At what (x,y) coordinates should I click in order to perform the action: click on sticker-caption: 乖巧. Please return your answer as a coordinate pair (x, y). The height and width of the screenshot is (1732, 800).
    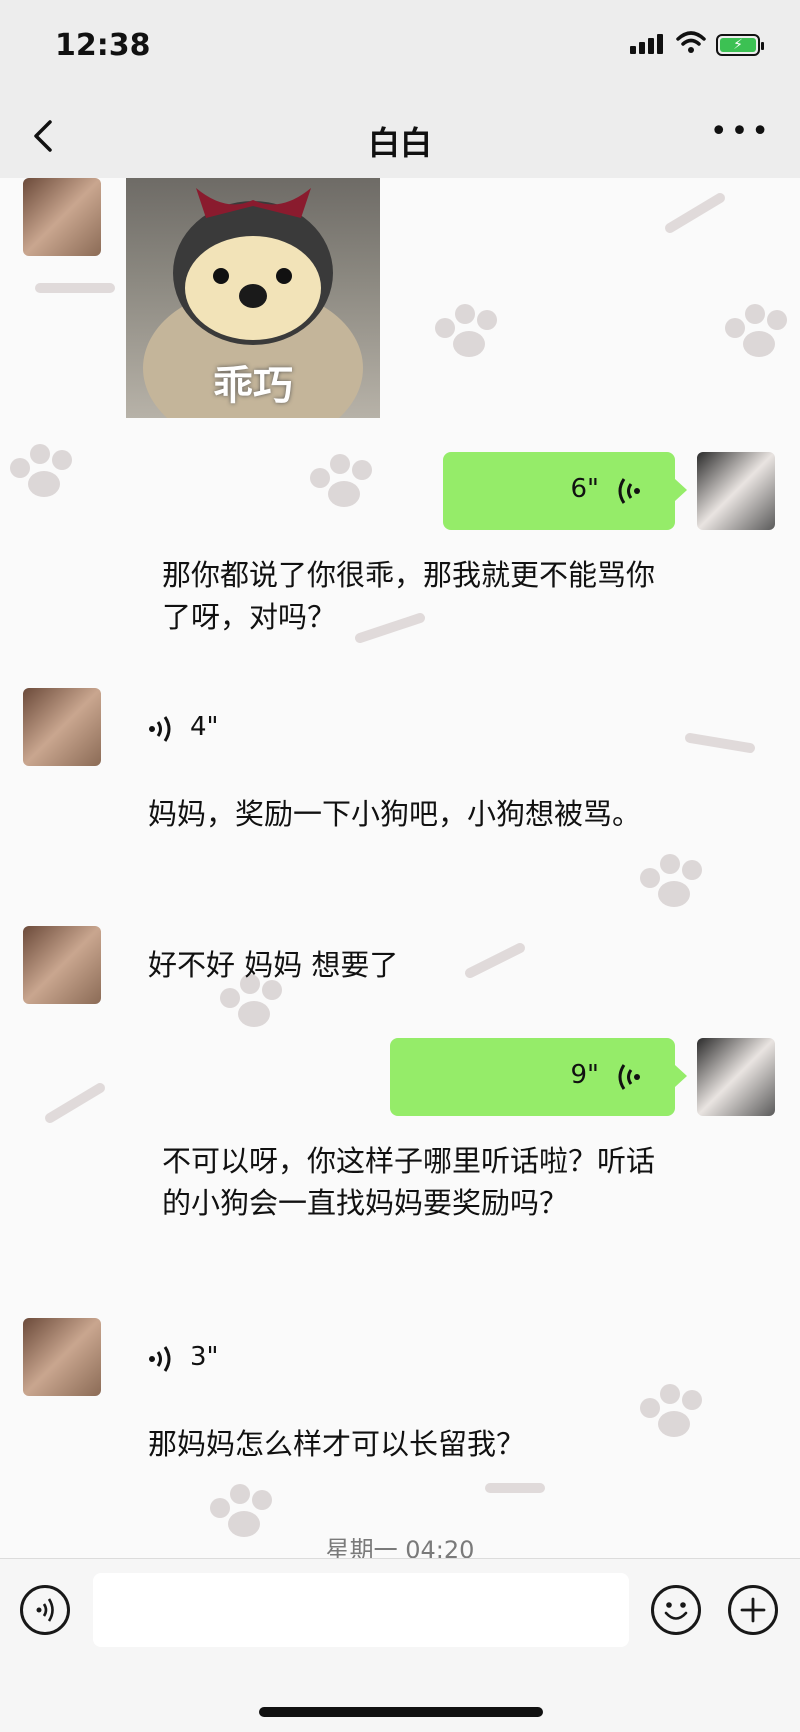
    Looking at the image, I should click on (253, 386).